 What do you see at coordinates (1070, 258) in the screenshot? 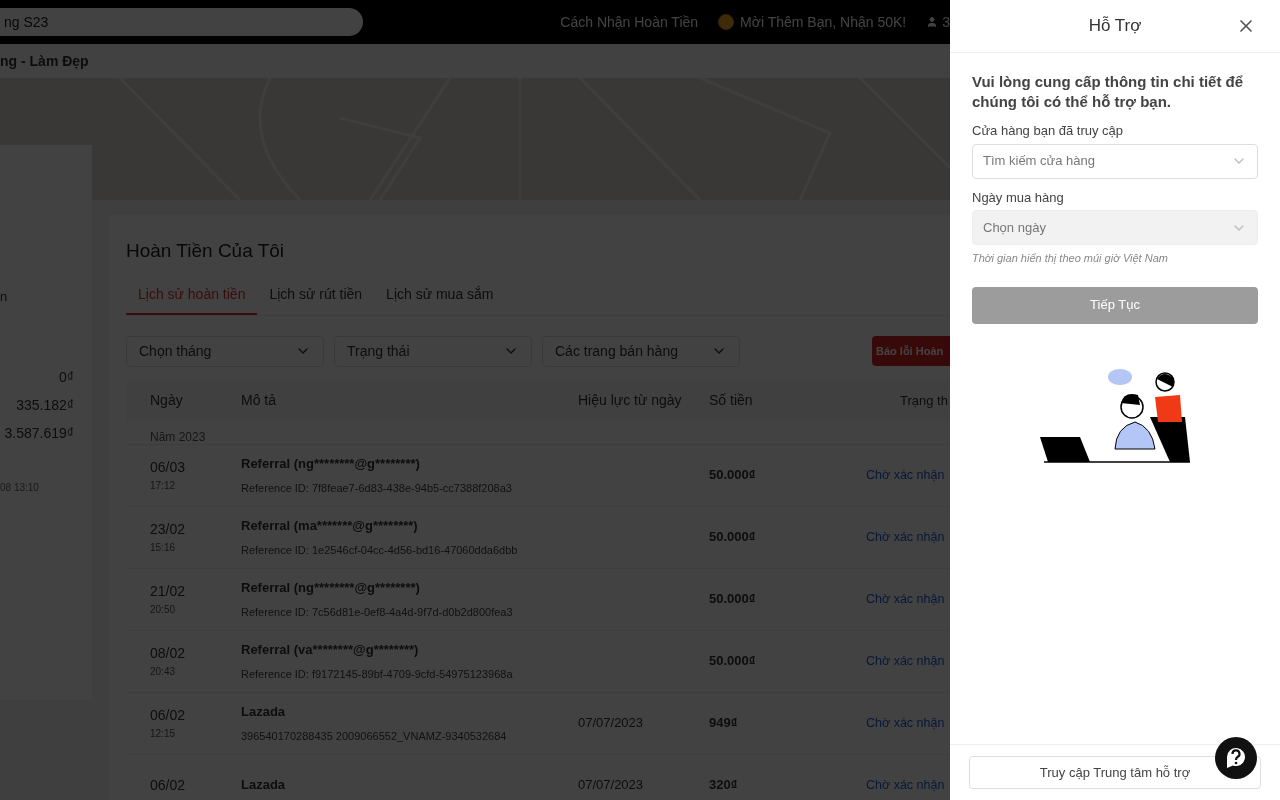
I see `field-hint: Thời gian hiển thị theo múi giờ Việt Nam` at bounding box center [1070, 258].